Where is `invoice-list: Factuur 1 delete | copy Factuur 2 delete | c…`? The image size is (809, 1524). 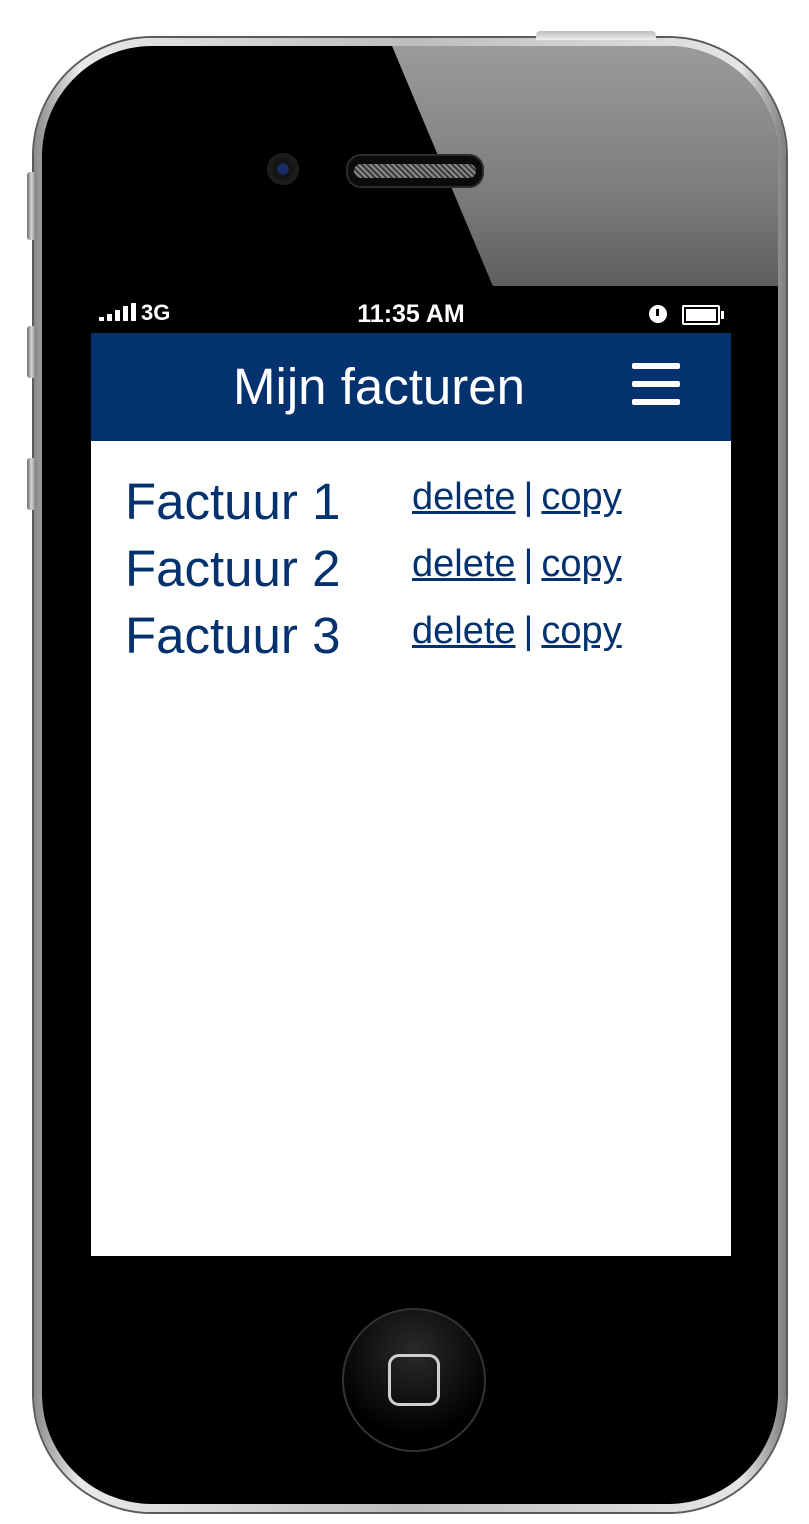 invoice-list: Factuur 1 delete | copy Factuur 2 delete | c… is located at coordinates (415, 572).